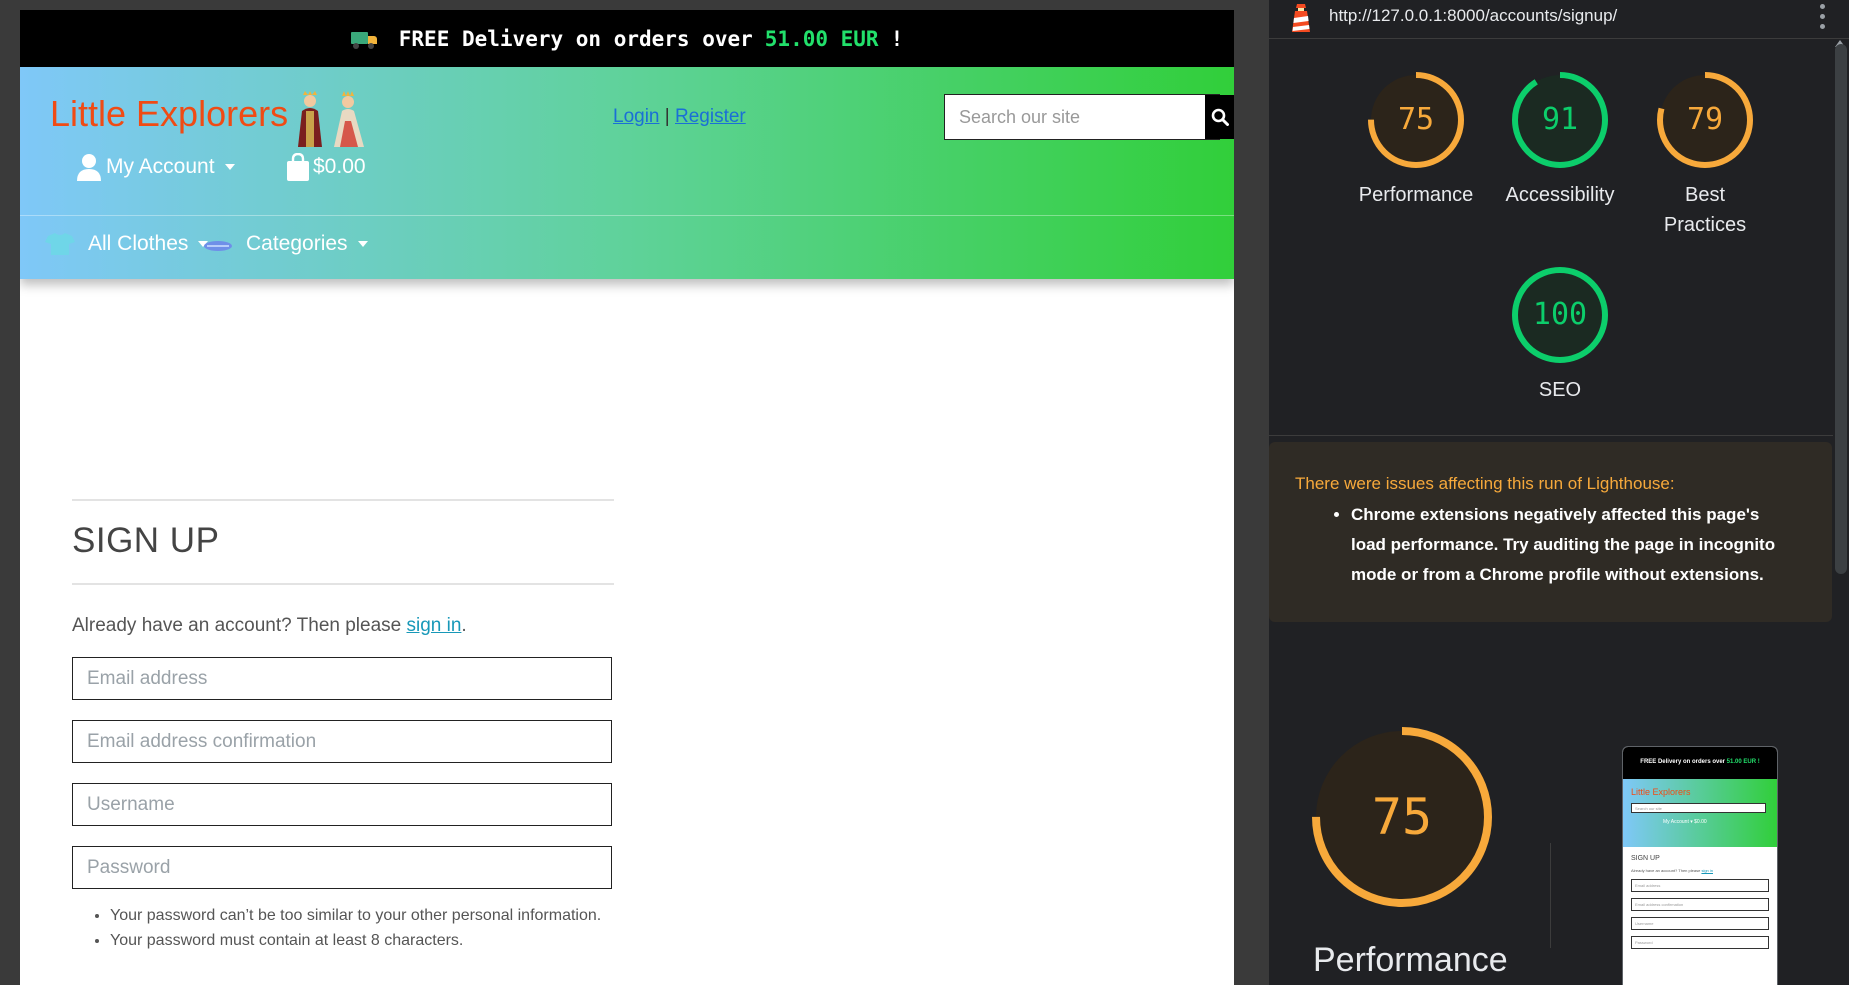 This screenshot has height=985, width=1849. What do you see at coordinates (897, 38) in the screenshot?
I see `delivery-suffix: !` at bounding box center [897, 38].